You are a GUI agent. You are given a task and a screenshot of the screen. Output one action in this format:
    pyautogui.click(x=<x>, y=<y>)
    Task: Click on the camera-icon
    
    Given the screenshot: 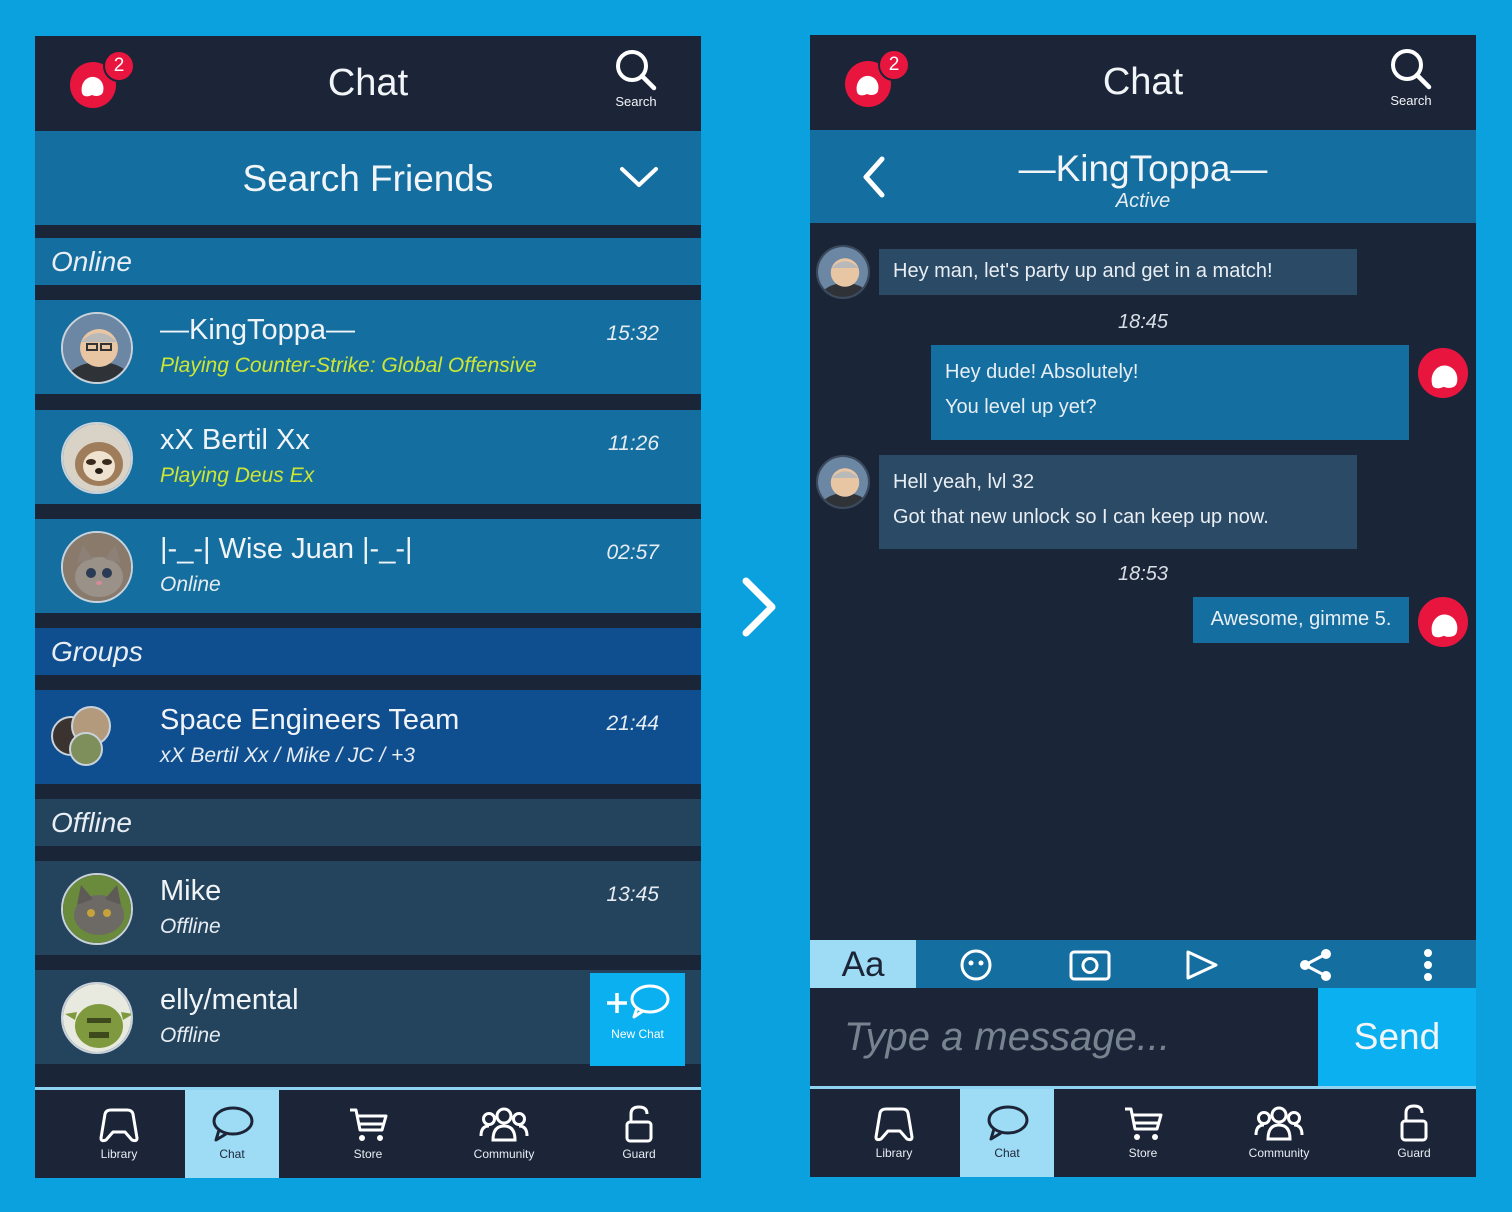 What is the action you would take?
    pyautogui.click(x=1090, y=965)
    